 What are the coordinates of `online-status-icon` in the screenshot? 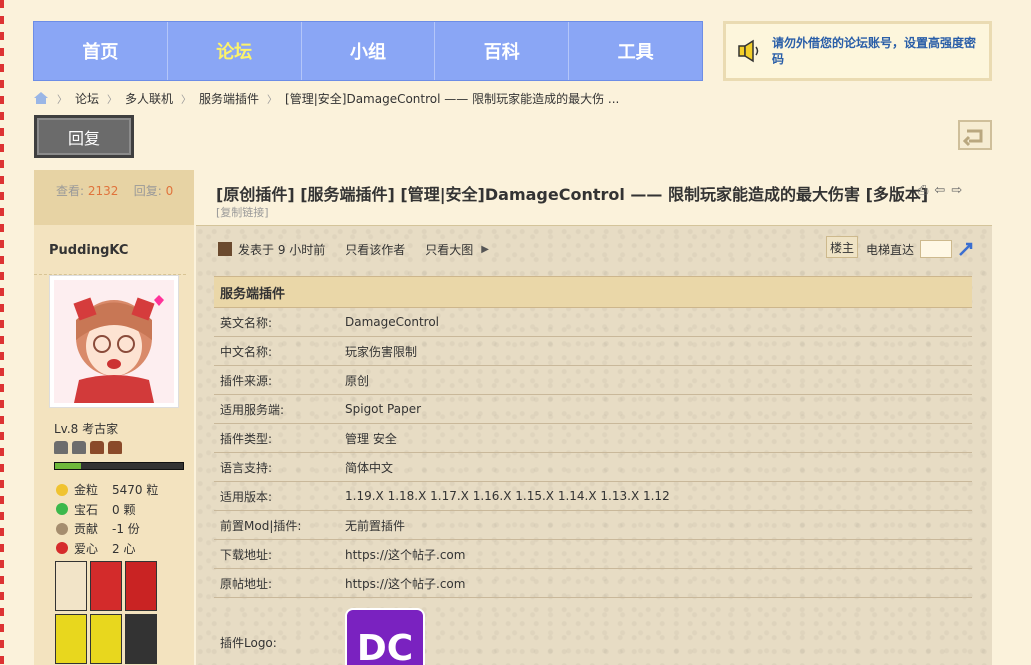 It's located at (225, 249).